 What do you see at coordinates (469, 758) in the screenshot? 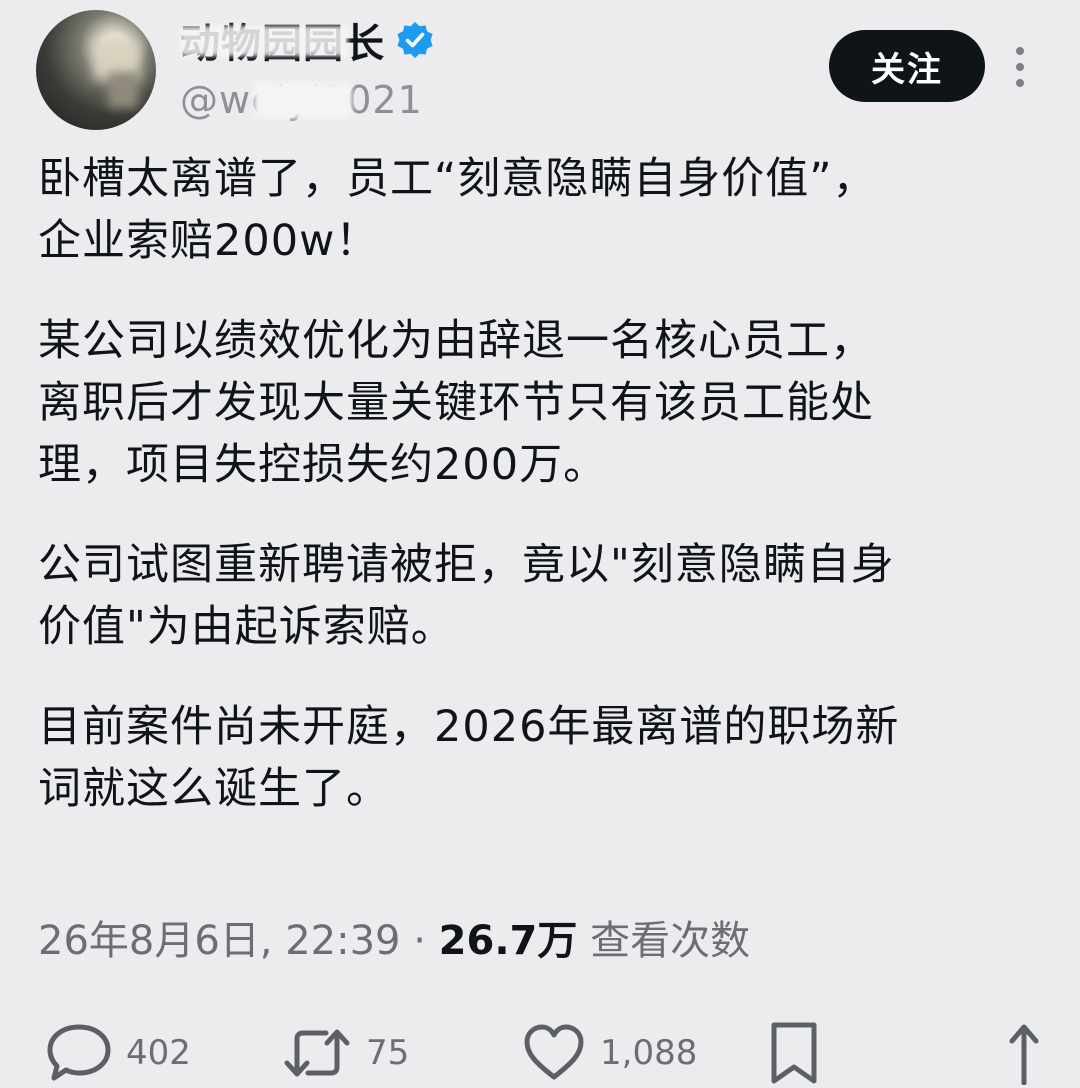
I see `tweet-paragraph: 目前案件尚未开庭，2026年最离谱的职场新 词就这么诞生了。` at bounding box center [469, 758].